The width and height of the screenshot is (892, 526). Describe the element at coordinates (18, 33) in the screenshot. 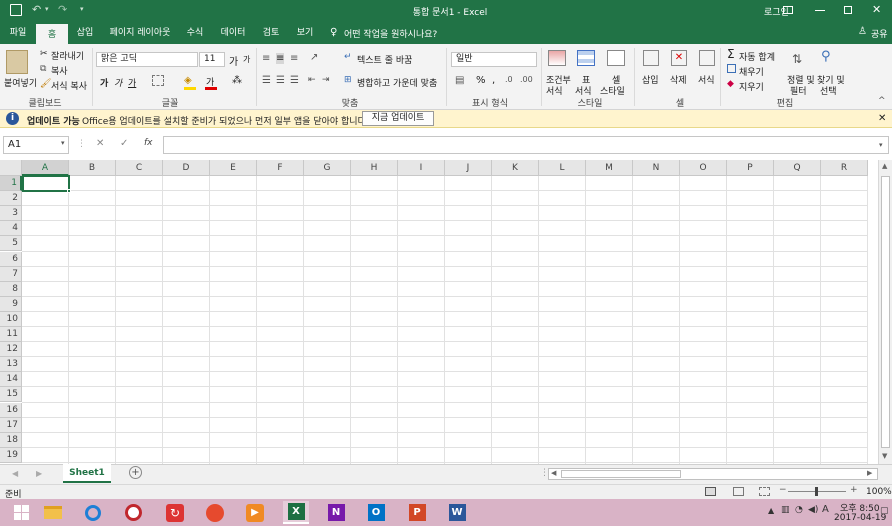

I see `tab-file: 파일` at that location.